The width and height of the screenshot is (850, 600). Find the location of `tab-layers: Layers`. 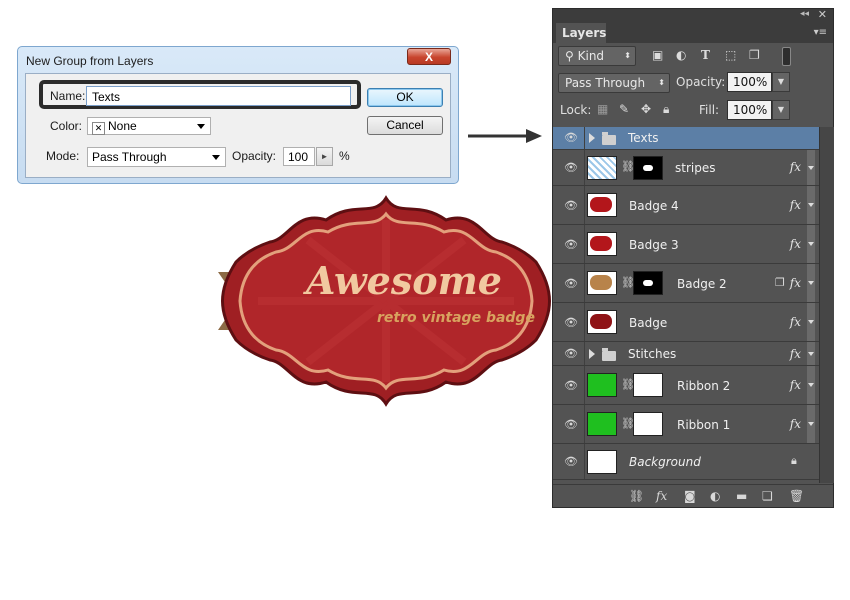

tab-layers: Layers is located at coordinates (581, 33).